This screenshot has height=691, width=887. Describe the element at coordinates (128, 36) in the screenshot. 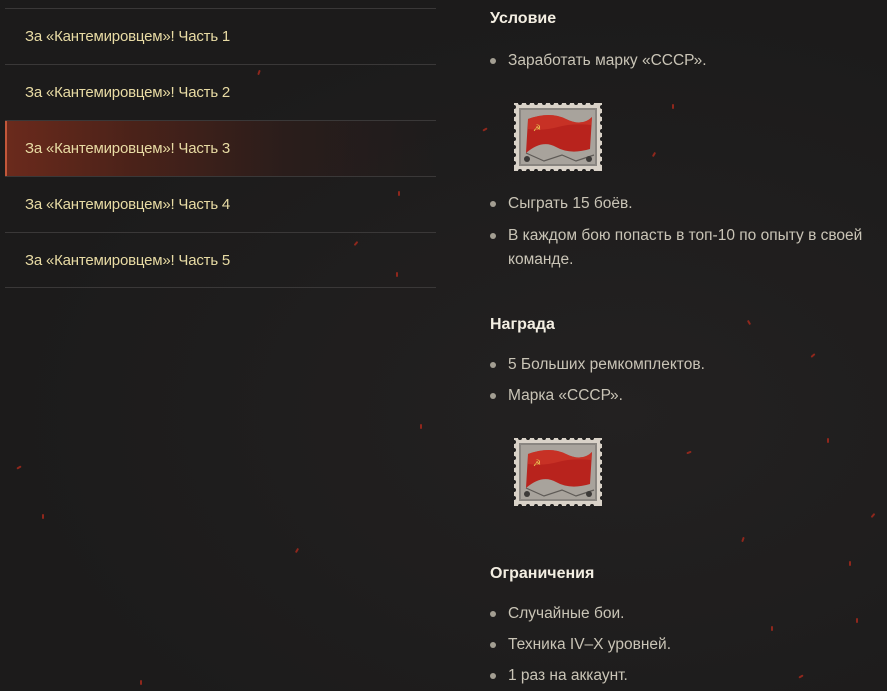

I see `mission-item-label: За «Кантемировцем»! Часть 1` at that location.